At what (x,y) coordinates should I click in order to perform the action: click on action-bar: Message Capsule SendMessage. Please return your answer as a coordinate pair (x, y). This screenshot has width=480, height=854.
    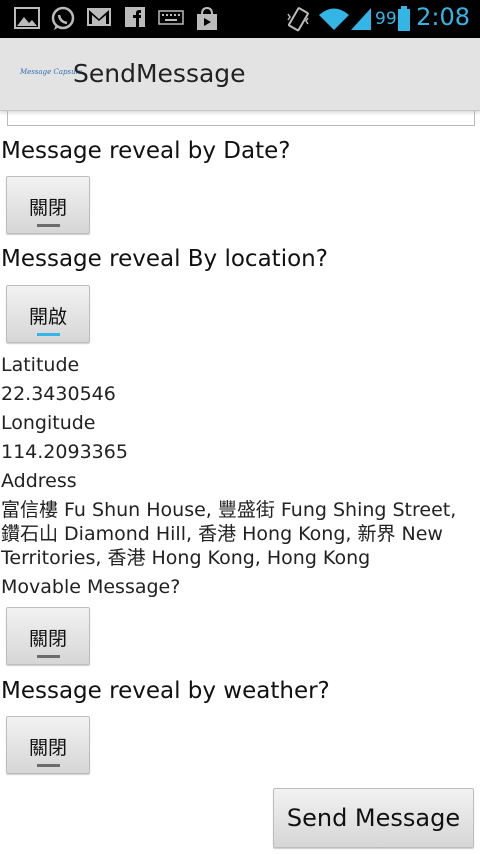
    Looking at the image, I should click on (240, 74).